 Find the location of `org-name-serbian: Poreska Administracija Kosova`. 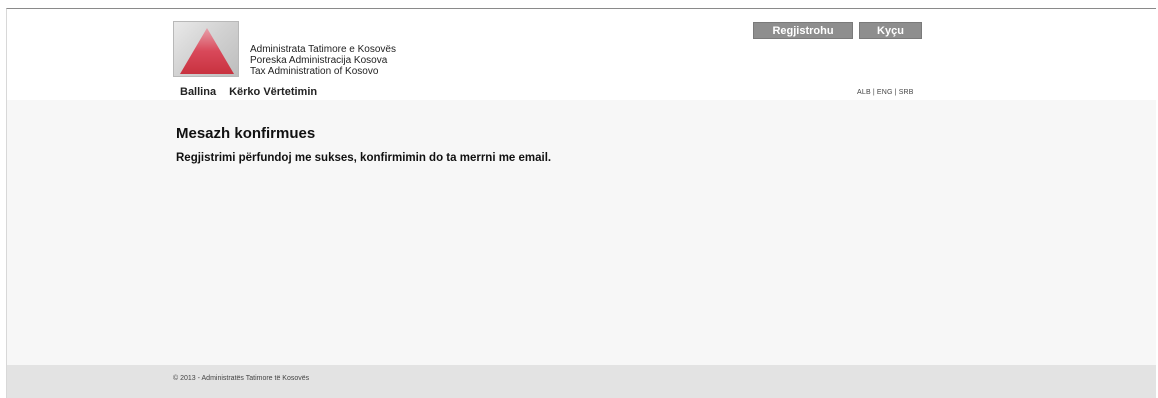

org-name-serbian: Poreska Administracija Kosova is located at coordinates (319, 60).